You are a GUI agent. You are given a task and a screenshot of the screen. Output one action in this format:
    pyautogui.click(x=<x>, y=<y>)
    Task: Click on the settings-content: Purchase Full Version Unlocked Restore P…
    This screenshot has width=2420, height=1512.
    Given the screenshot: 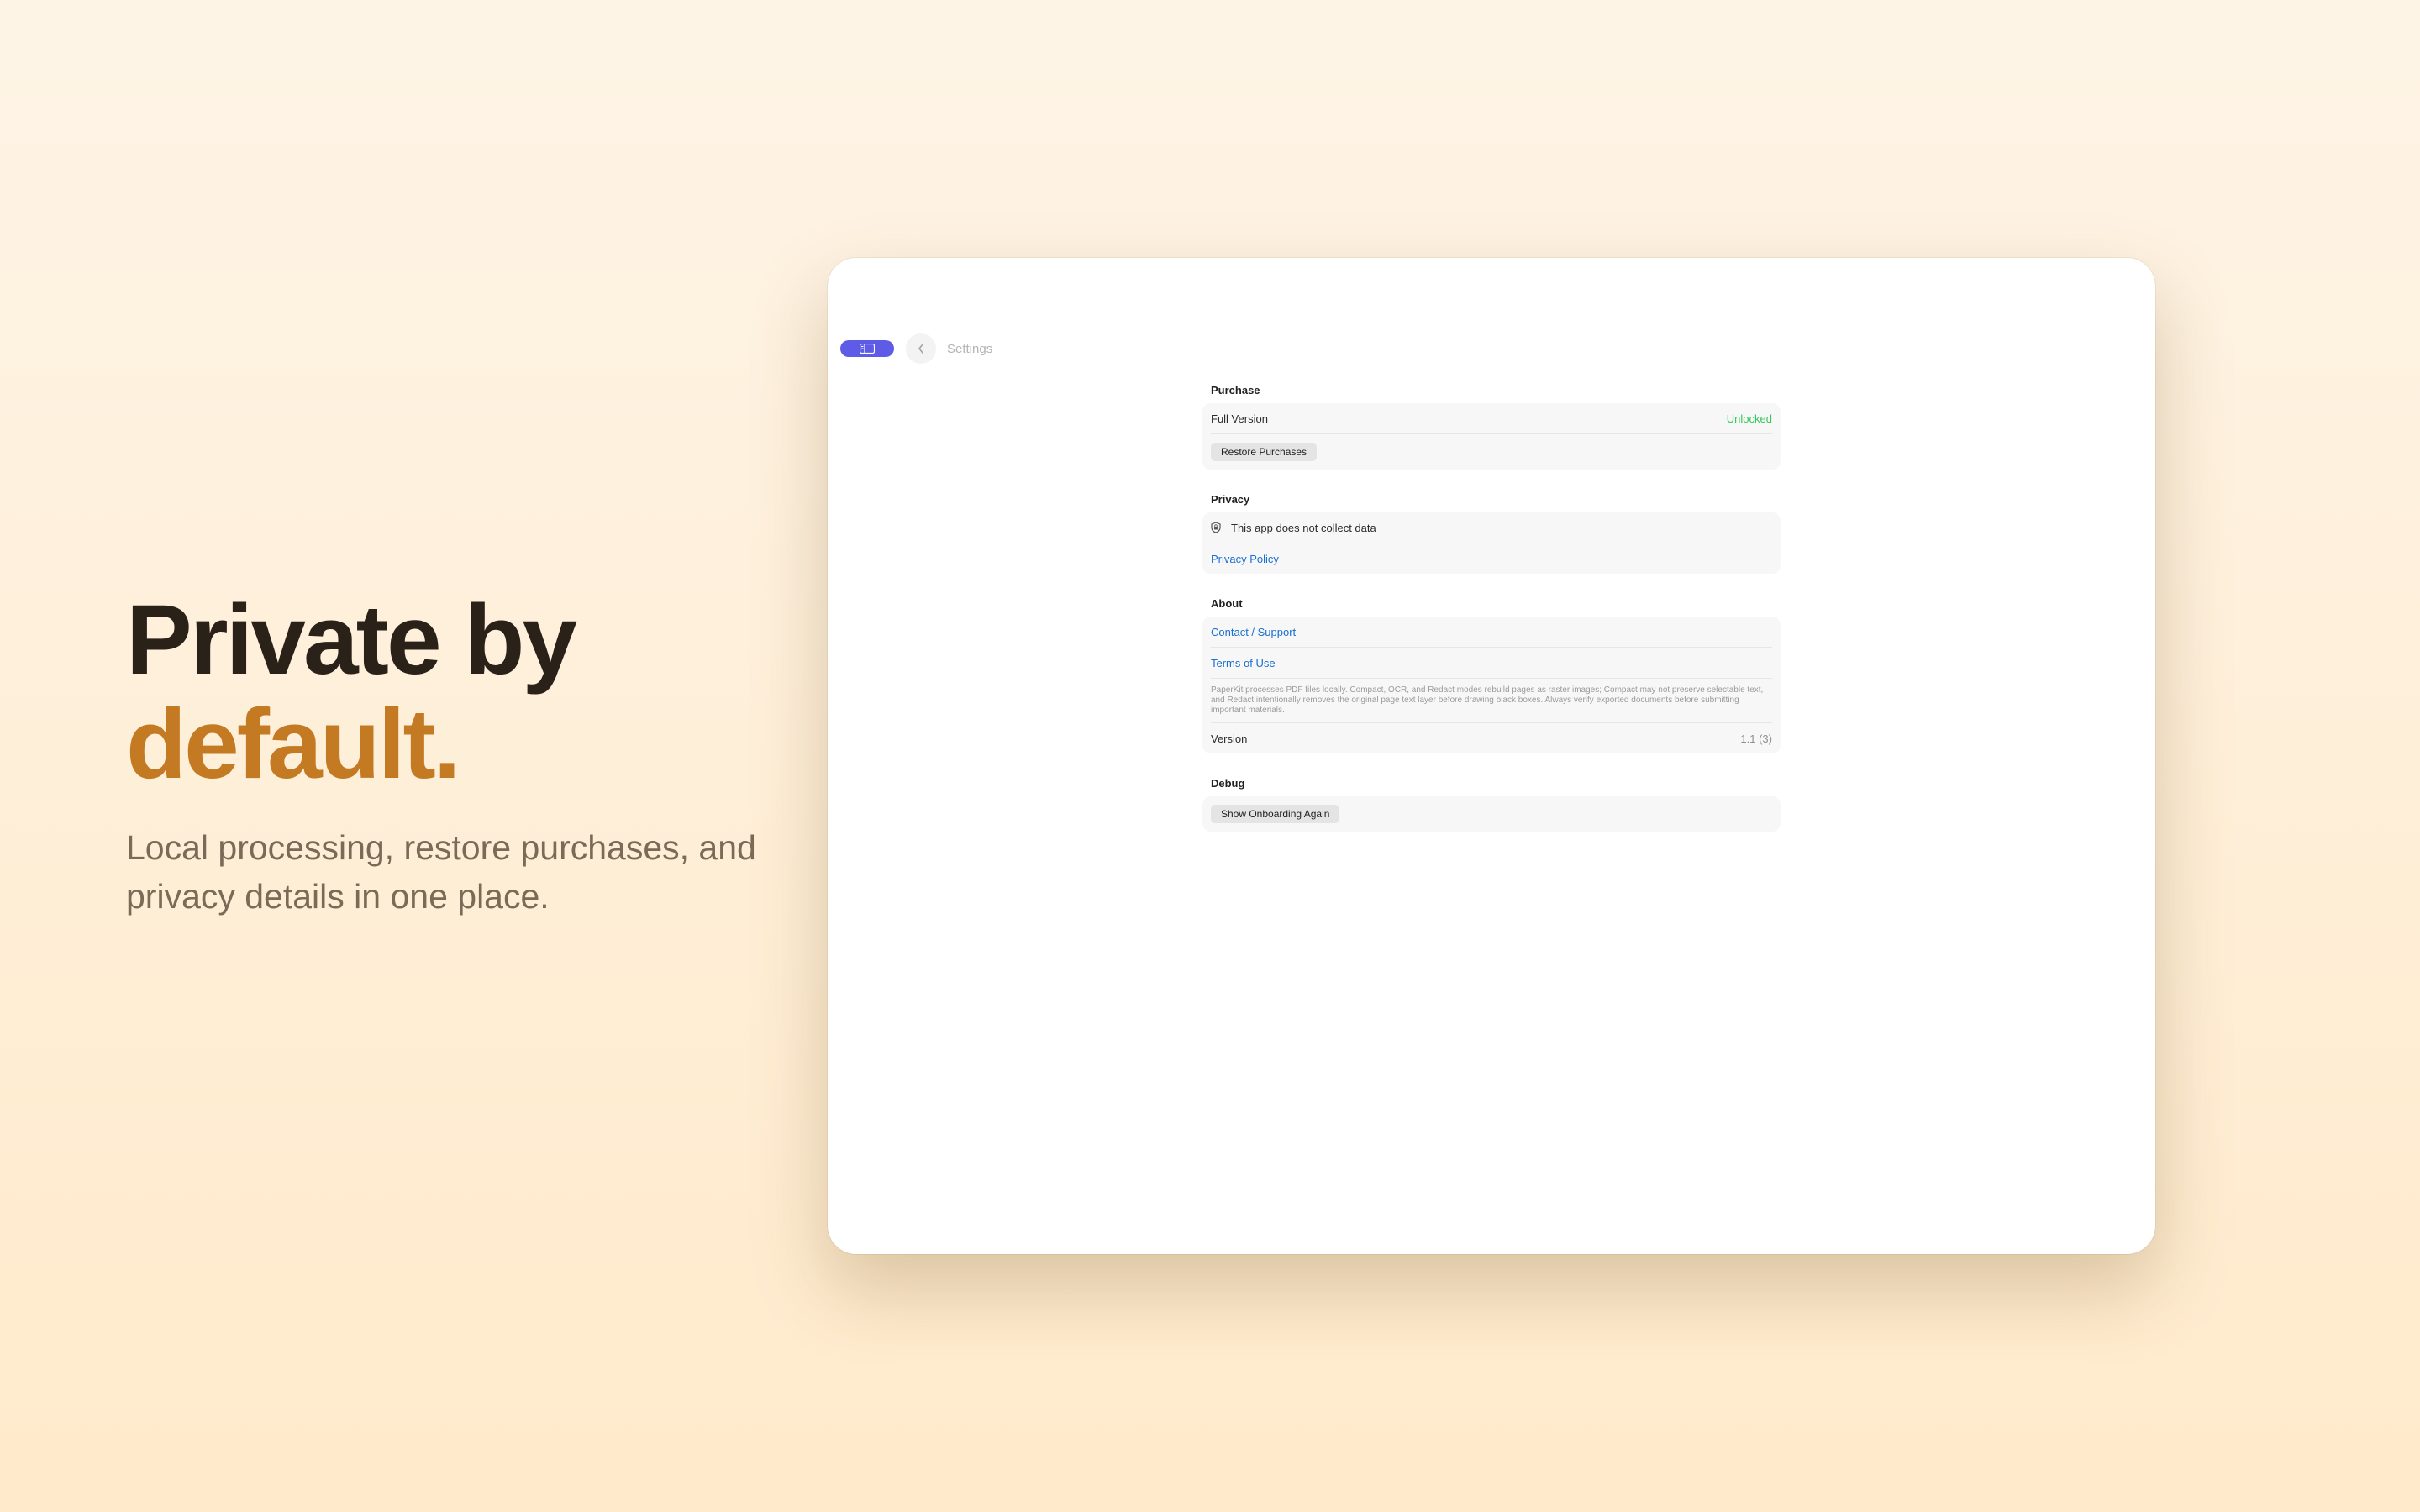 What is the action you would take?
    pyautogui.click(x=1492, y=619)
    